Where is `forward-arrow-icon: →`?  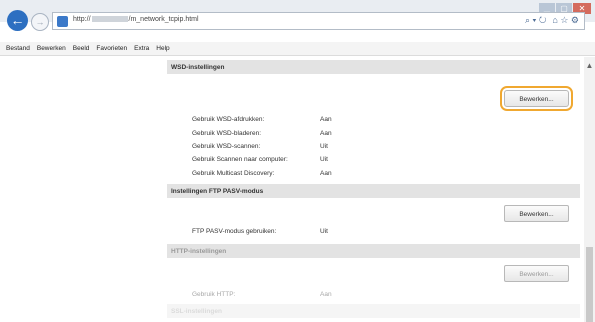
forward-arrow-icon: → is located at coordinates (40, 22).